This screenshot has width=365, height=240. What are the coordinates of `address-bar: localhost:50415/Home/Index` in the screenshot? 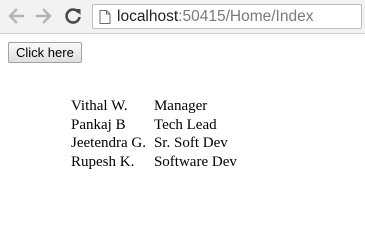 It's located at (227, 16).